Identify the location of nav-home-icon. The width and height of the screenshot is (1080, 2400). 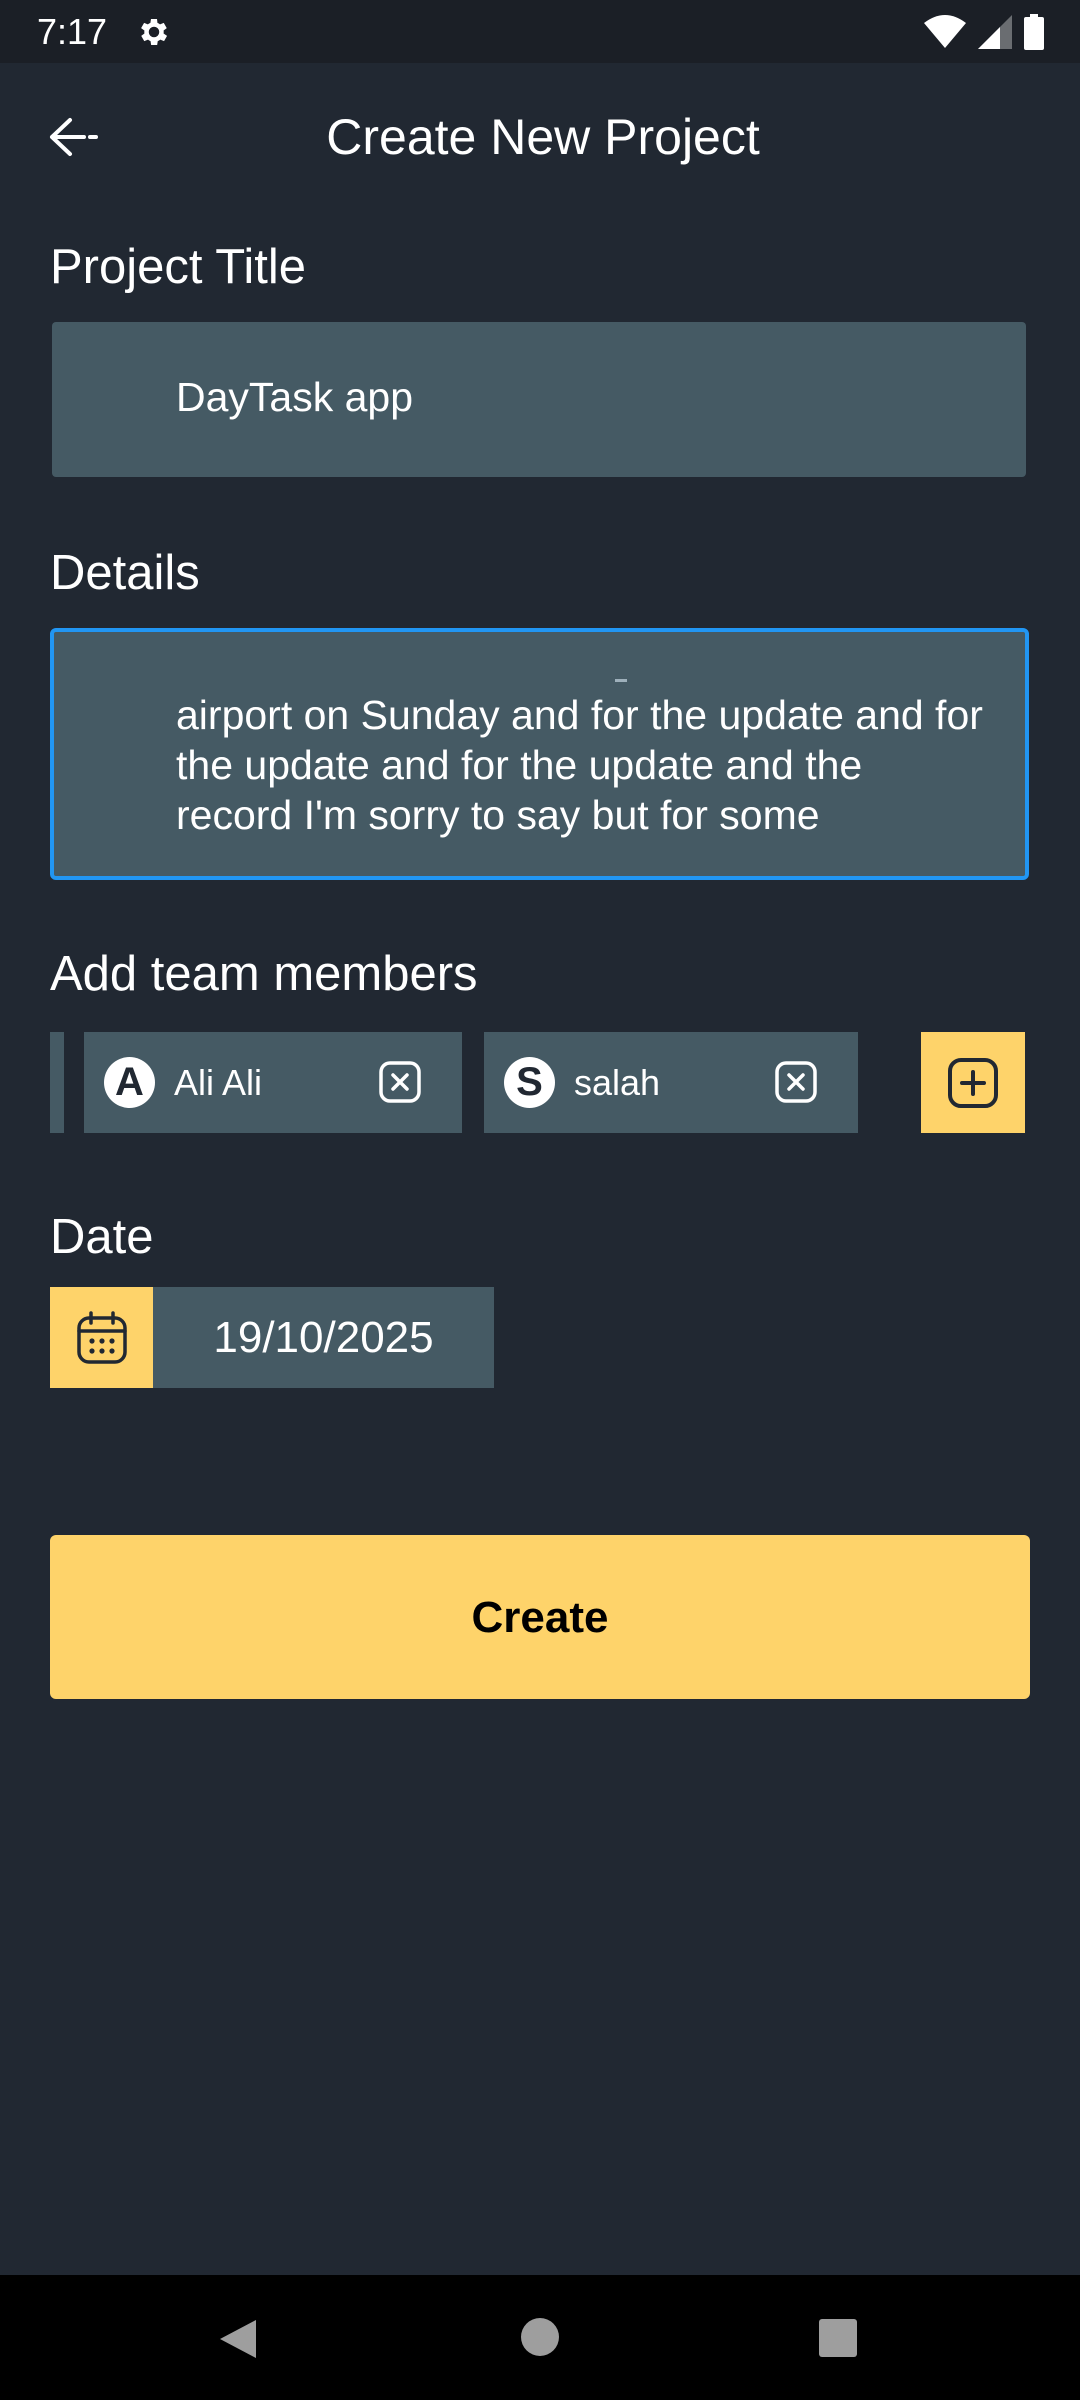
(540, 2337).